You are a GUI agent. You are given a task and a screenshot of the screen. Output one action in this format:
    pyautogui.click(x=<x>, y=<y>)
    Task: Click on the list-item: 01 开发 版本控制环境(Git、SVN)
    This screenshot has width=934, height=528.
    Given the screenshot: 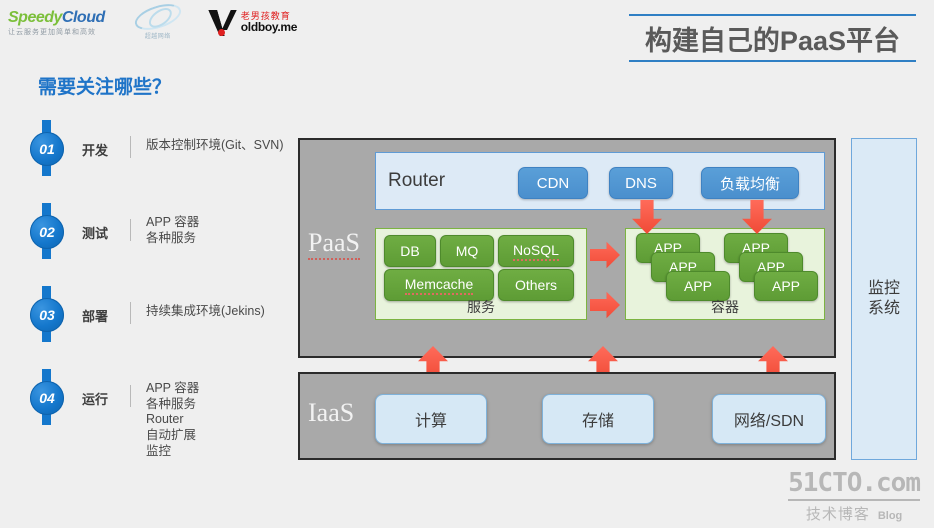 What is the action you would take?
    pyautogui.click(x=157, y=159)
    